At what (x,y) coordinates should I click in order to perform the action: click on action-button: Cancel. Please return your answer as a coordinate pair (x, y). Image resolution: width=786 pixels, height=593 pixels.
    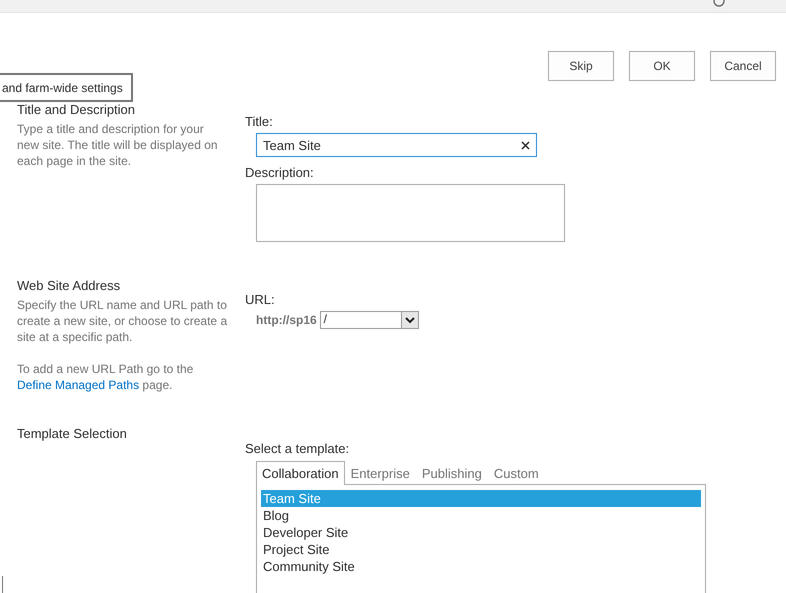
    Looking at the image, I should click on (743, 66).